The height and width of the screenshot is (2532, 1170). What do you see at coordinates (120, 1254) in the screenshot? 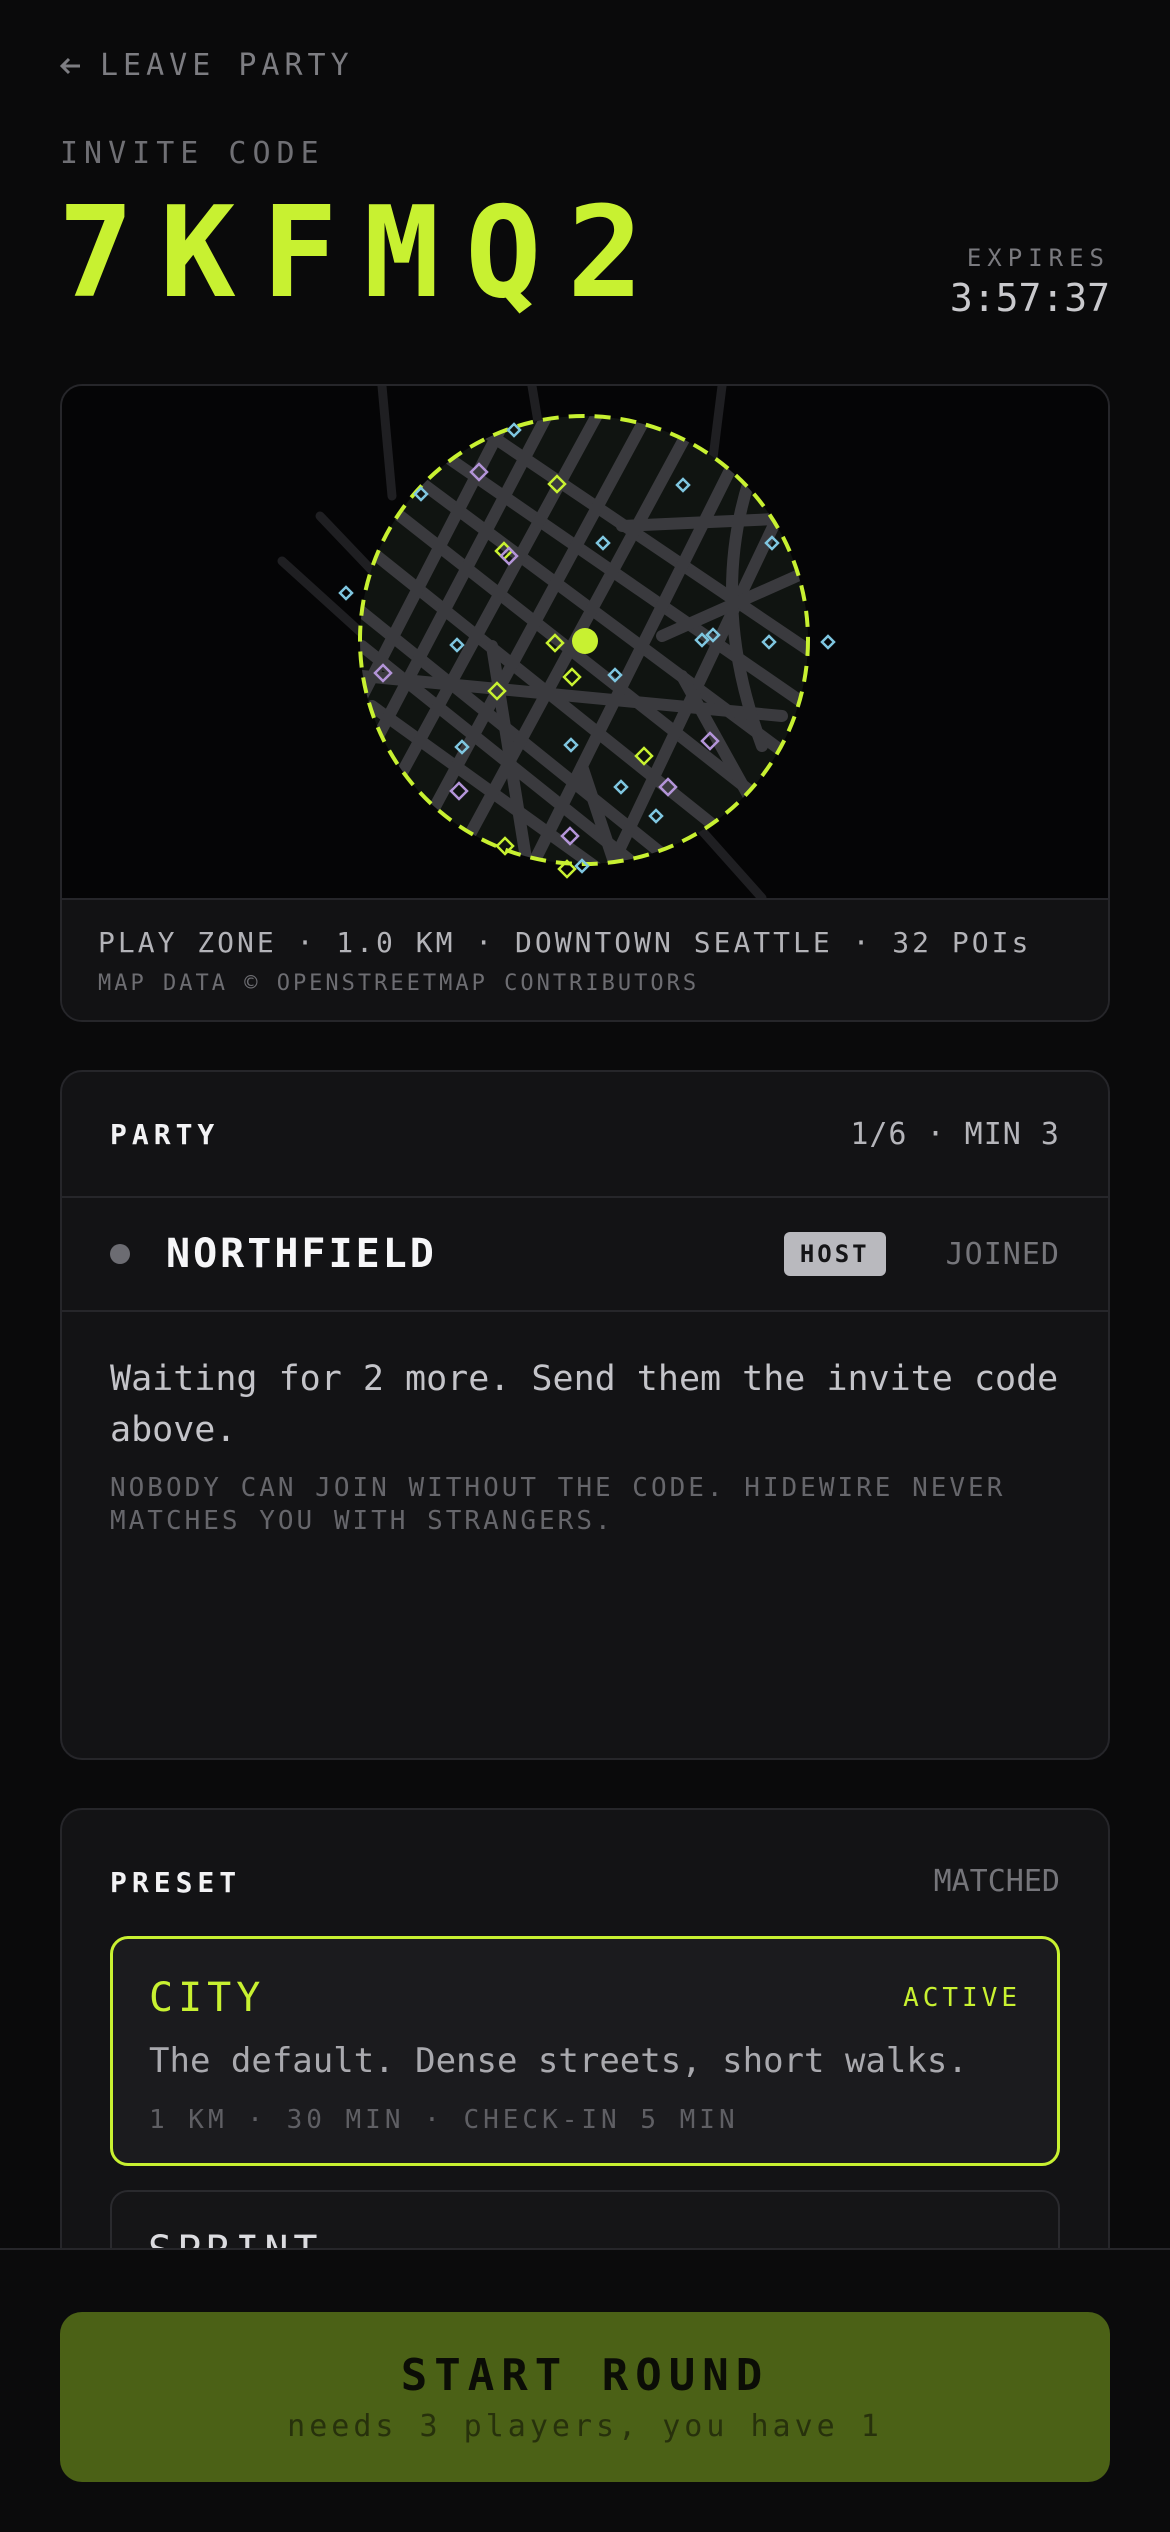
I see `member-status-dot` at bounding box center [120, 1254].